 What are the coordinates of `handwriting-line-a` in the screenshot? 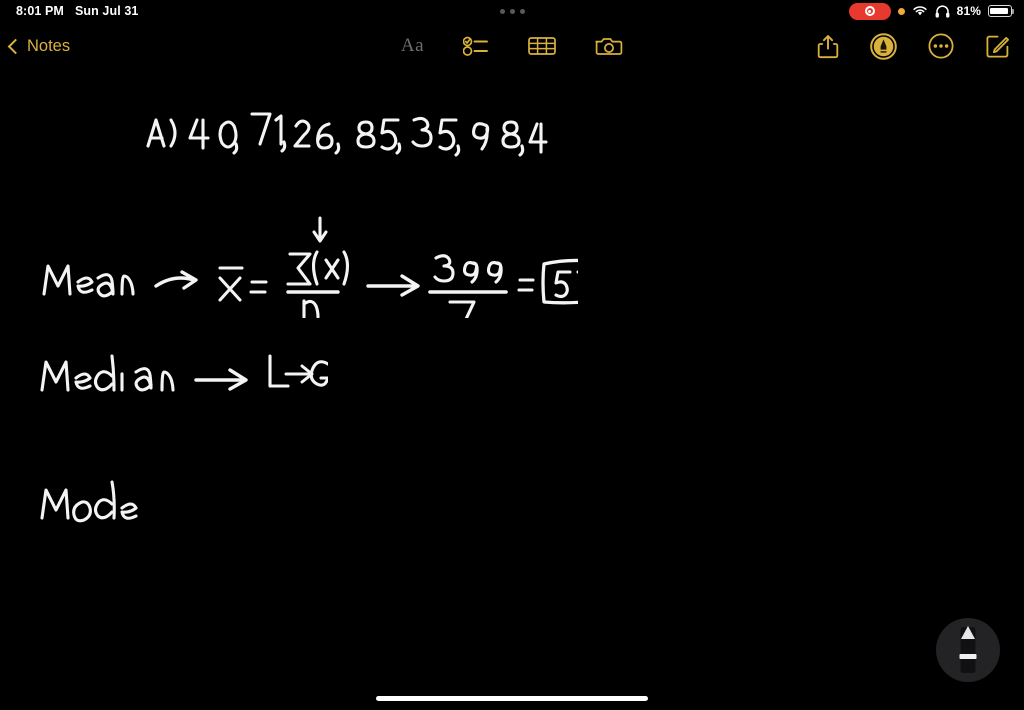 It's located at (347, 134).